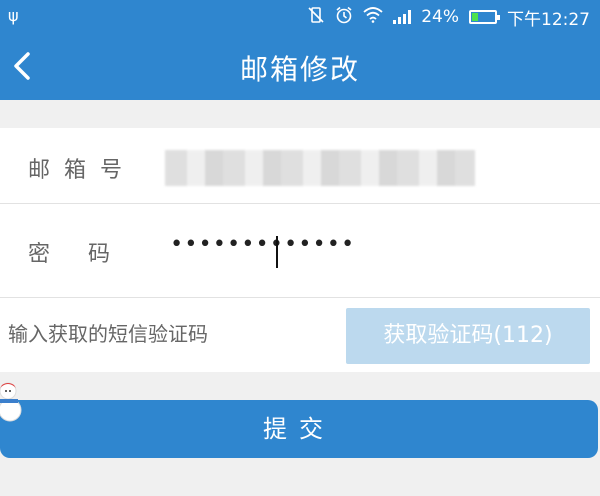 The image size is (600, 496). What do you see at coordinates (277, 252) in the screenshot?
I see `text-cursor` at bounding box center [277, 252].